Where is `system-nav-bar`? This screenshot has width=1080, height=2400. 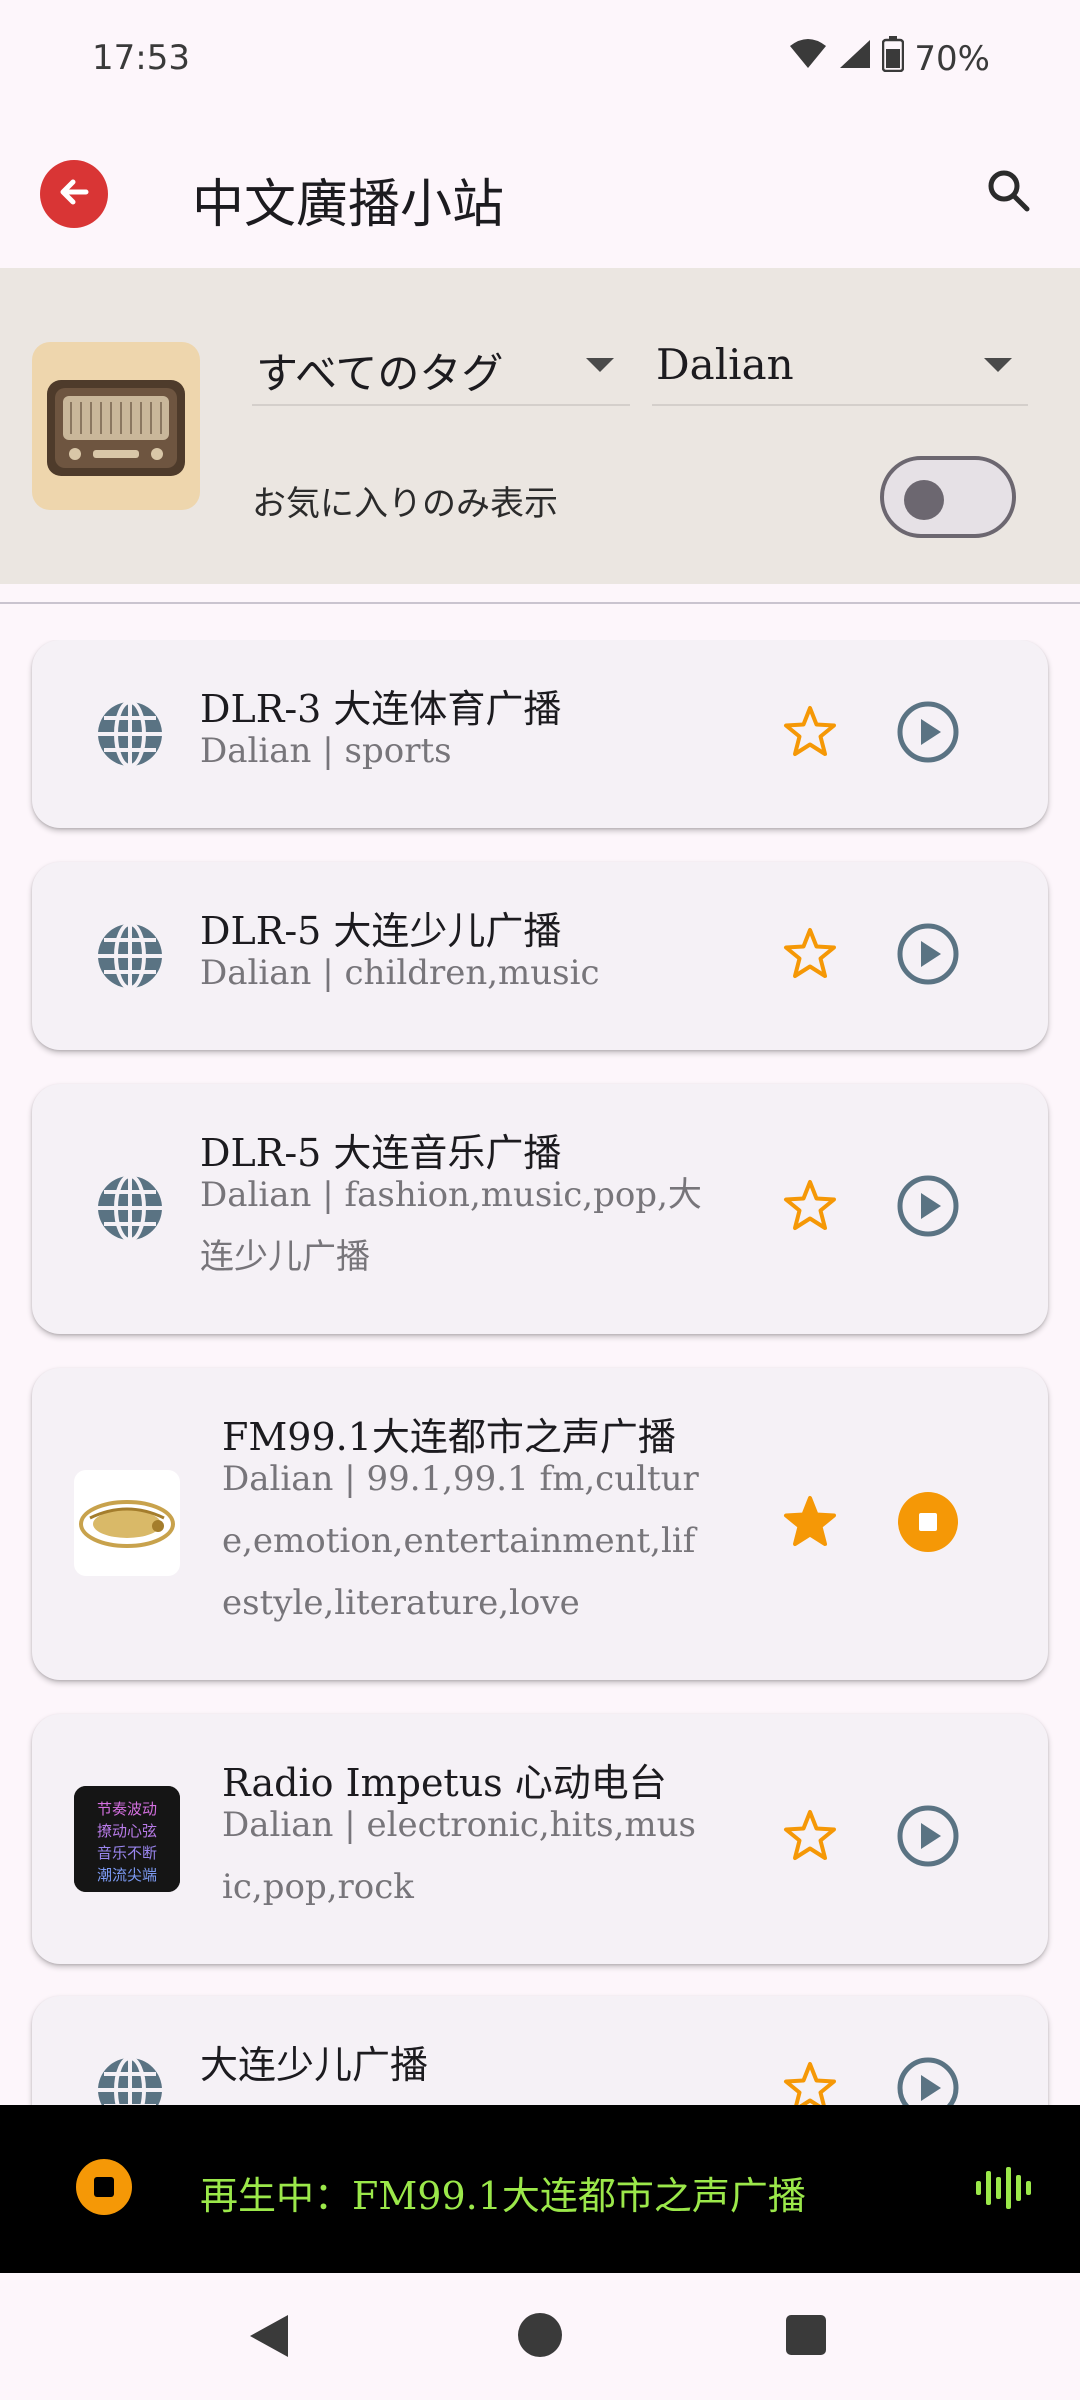 system-nav-bar is located at coordinates (540, 2336).